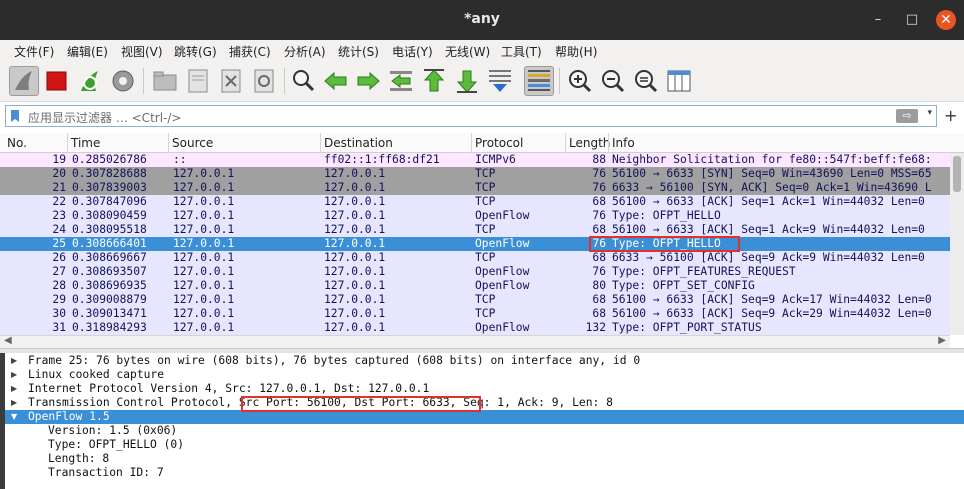  What do you see at coordinates (15, 116) in the screenshot?
I see `bookmark-icon` at bounding box center [15, 116].